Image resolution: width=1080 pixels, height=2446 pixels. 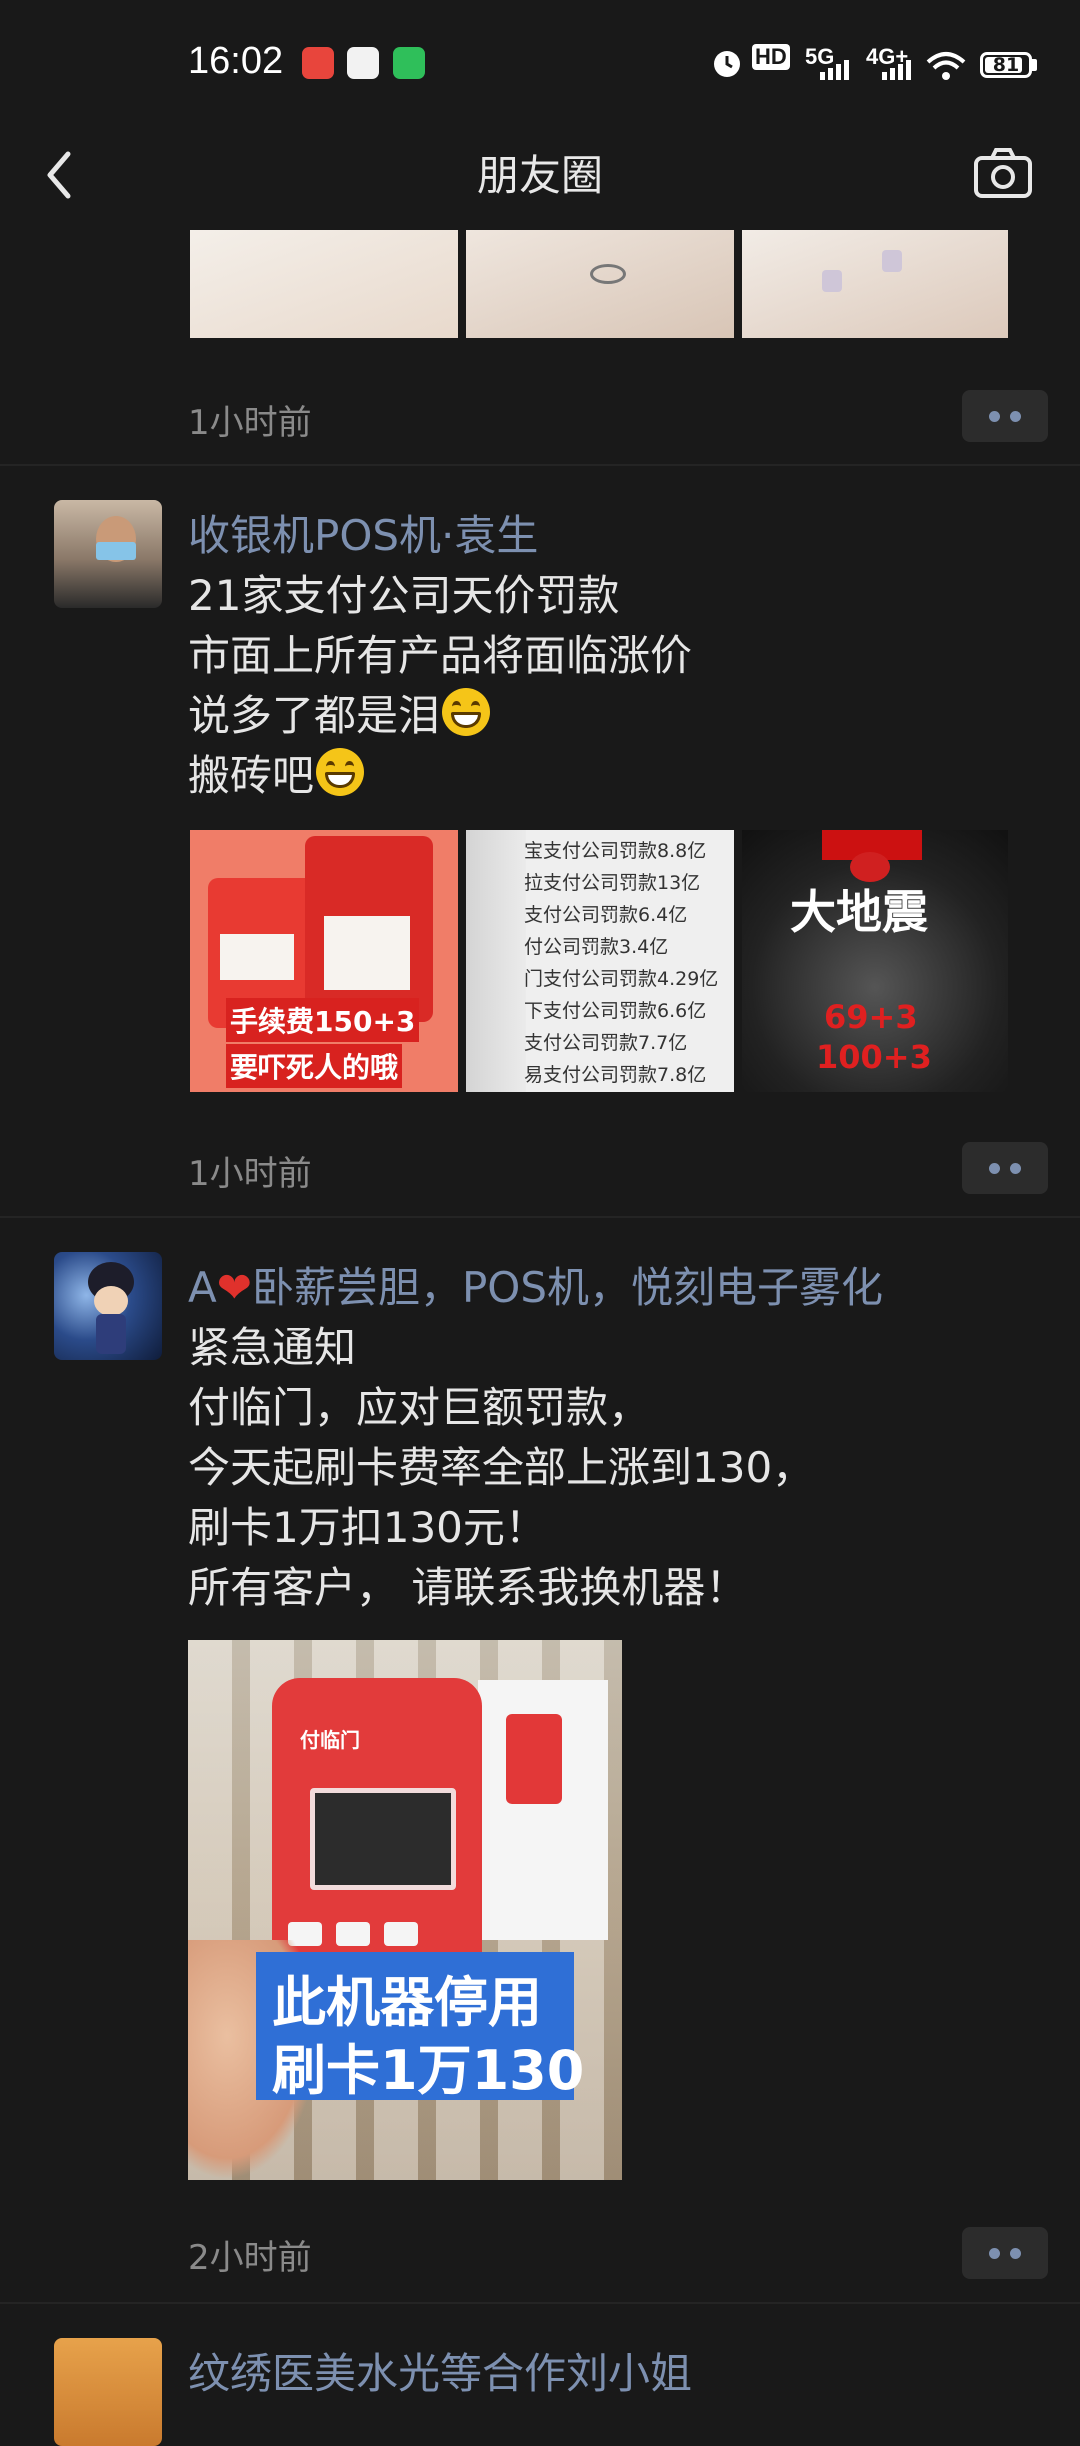 I want to click on alarm-icon, so click(x=727, y=64).